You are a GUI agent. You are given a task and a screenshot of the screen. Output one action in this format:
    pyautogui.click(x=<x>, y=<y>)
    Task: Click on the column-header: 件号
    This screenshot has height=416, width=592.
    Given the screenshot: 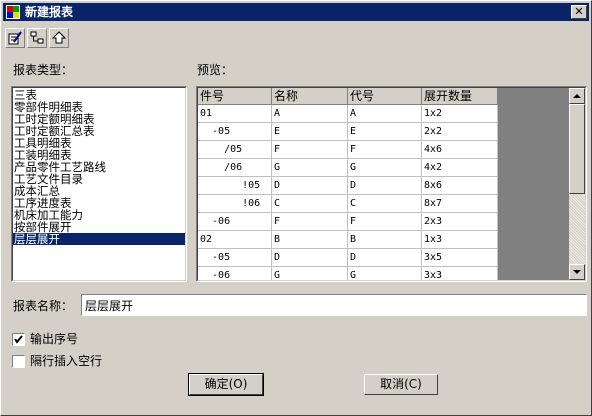 What is the action you would take?
    pyautogui.click(x=235, y=96)
    